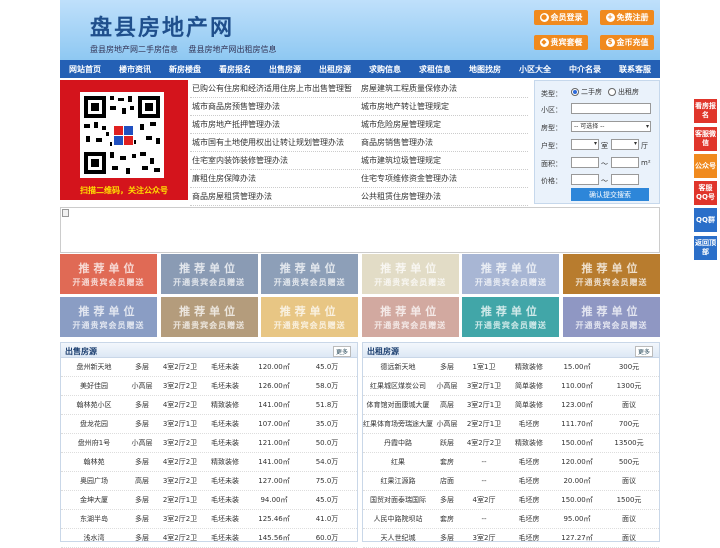  I want to click on room-select: ▾, so click(585, 144).